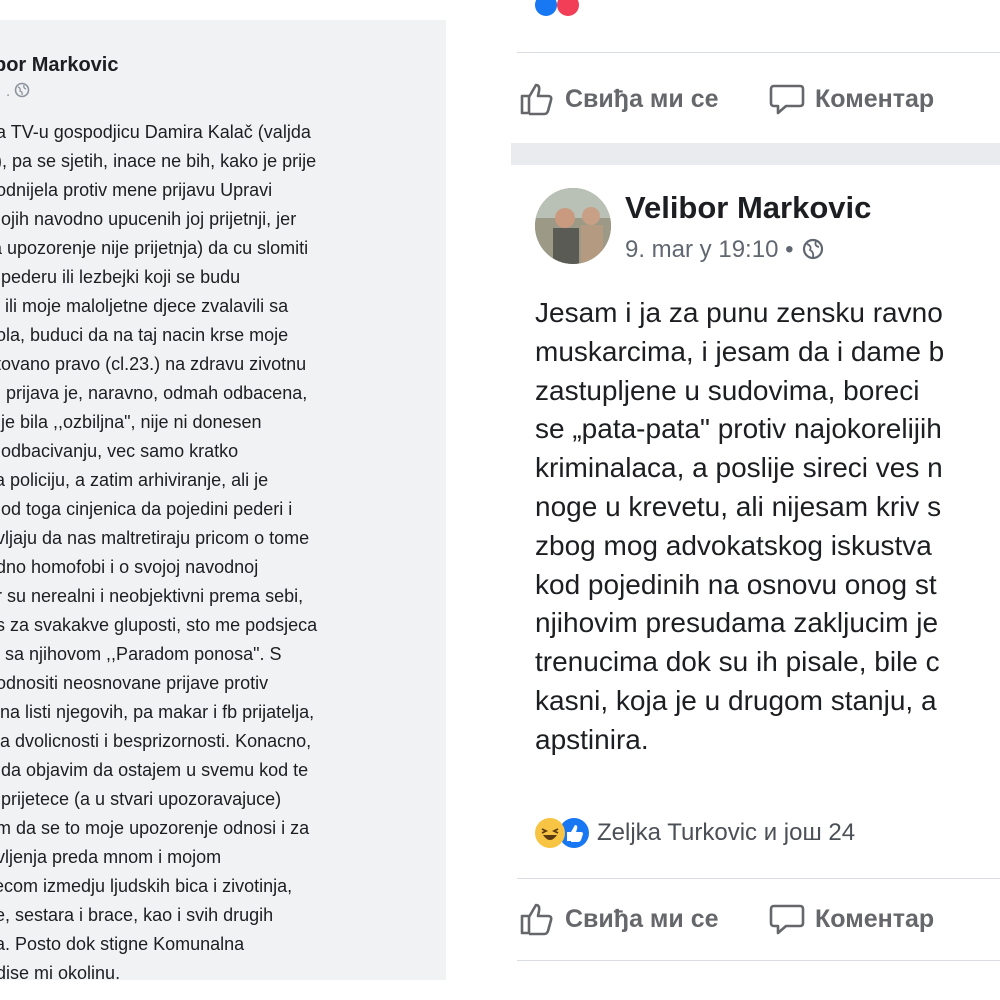 This screenshot has width=1000, height=1000. What do you see at coordinates (155, 132) in the screenshot?
I see `left-post-text-line: na TV-u gospodjicu Damira Kalač (valjda` at bounding box center [155, 132].